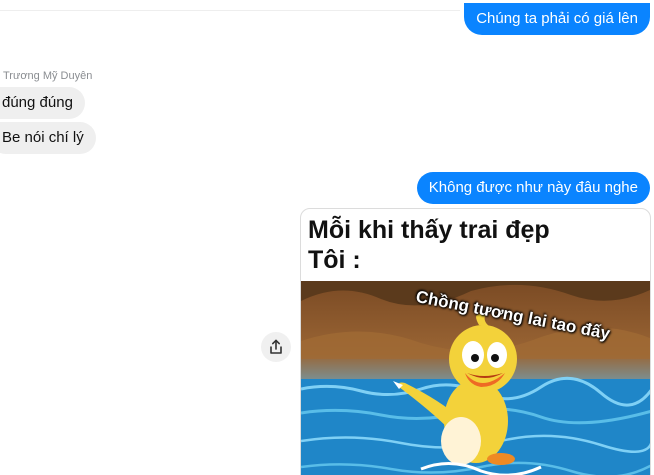  What do you see at coordinates (429, 245) in the screenshot?
I see `meme-caption: Mỗi khi thấy trai đẹp Tôi :` at bounding box center [429, 245].